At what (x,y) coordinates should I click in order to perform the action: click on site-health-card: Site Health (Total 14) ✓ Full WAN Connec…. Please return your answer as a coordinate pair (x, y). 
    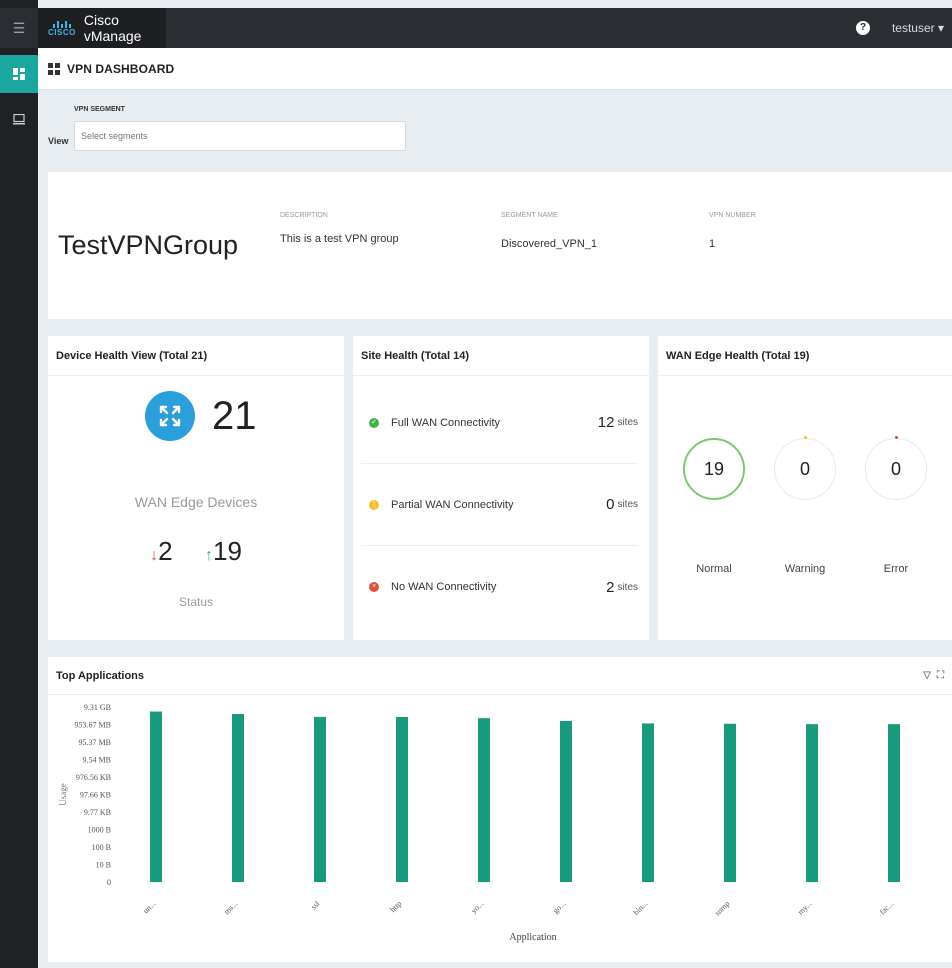
    Looking at the image, I should click on (501, 488).